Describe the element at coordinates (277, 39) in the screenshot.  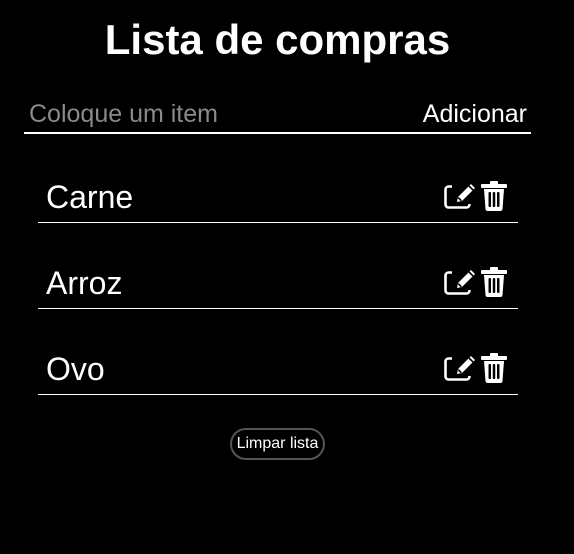
I see `page-title: Lista de compras` at that location.